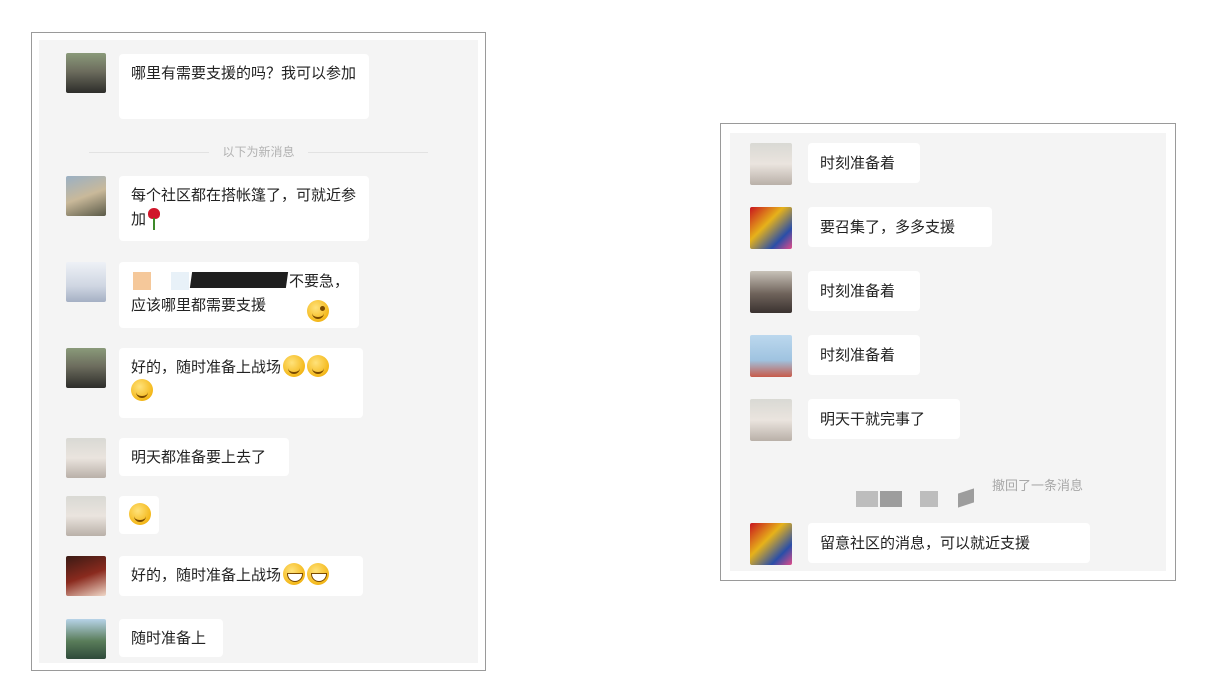 The width and height of the screenshot is (1206, 684). Describe the element at coordinates (1038, 486) in the screenshot. I see `recall-text: 撤回了一条消息` at that location.